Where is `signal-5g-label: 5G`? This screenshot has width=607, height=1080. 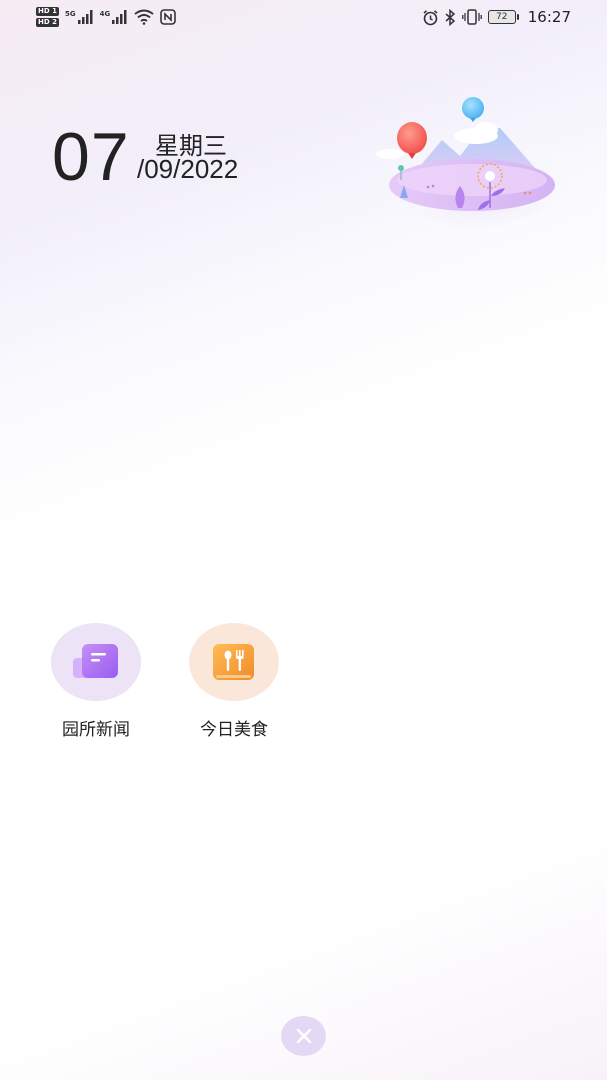
signal-5g-label: 5G is located at coordinates (70, 14).